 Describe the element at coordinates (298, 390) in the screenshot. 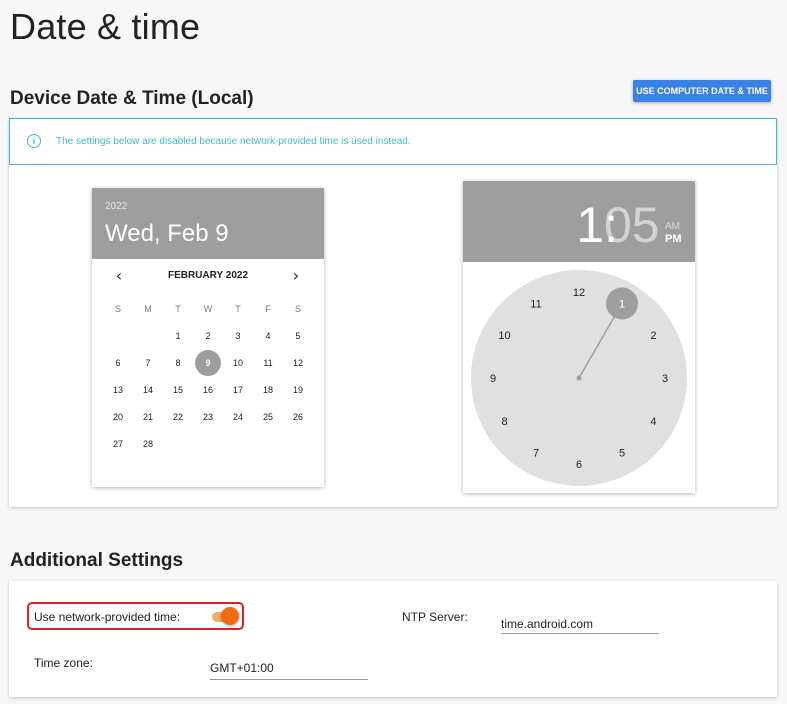

I see `calendar-day: 19` at that location.